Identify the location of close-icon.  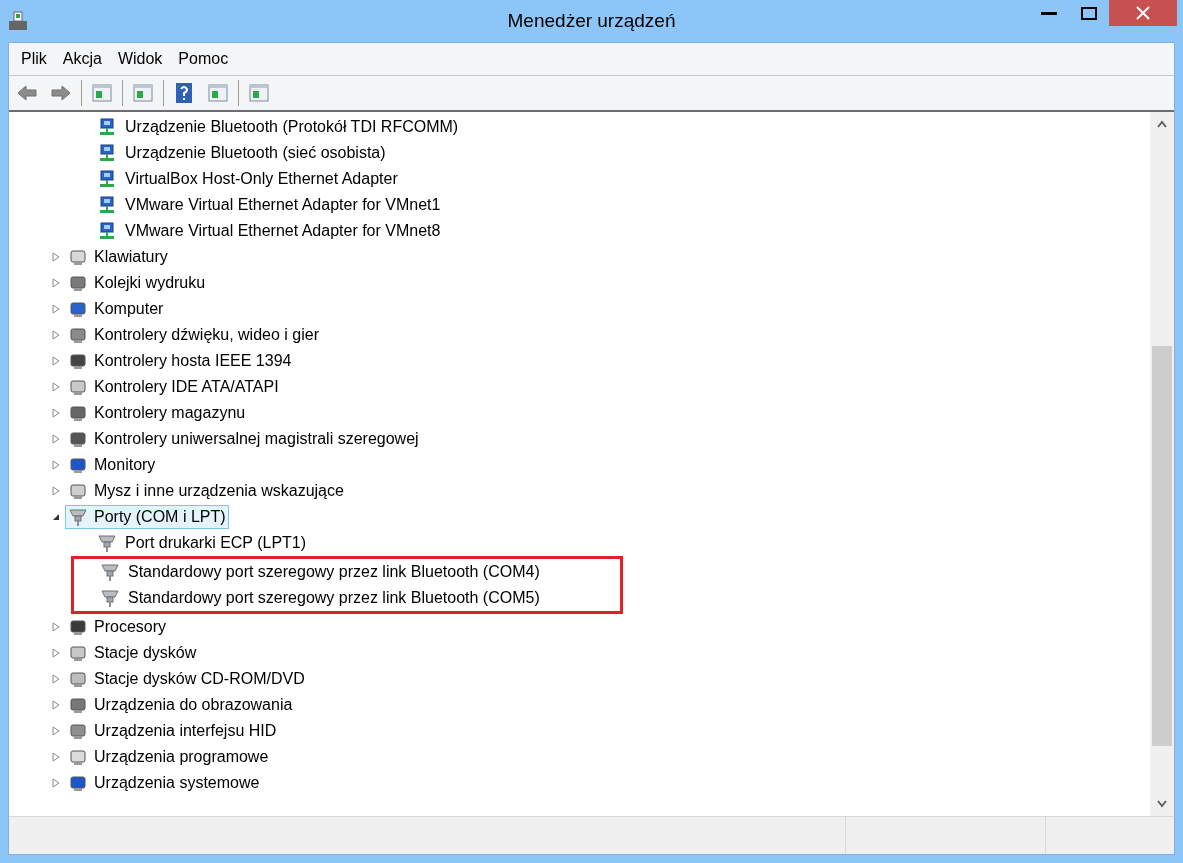
(1143, 13).